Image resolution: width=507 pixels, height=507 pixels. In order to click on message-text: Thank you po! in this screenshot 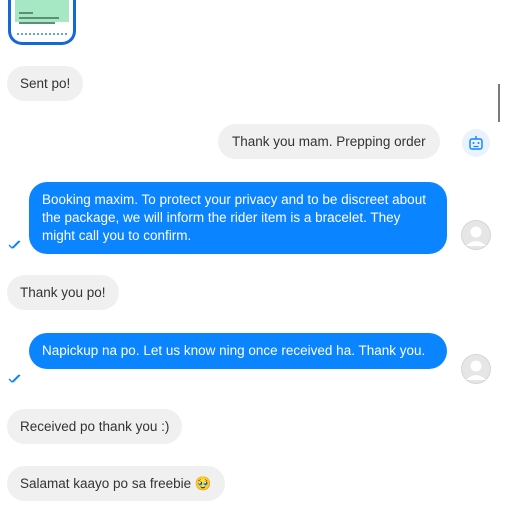, I will do `click(63, 292)`.